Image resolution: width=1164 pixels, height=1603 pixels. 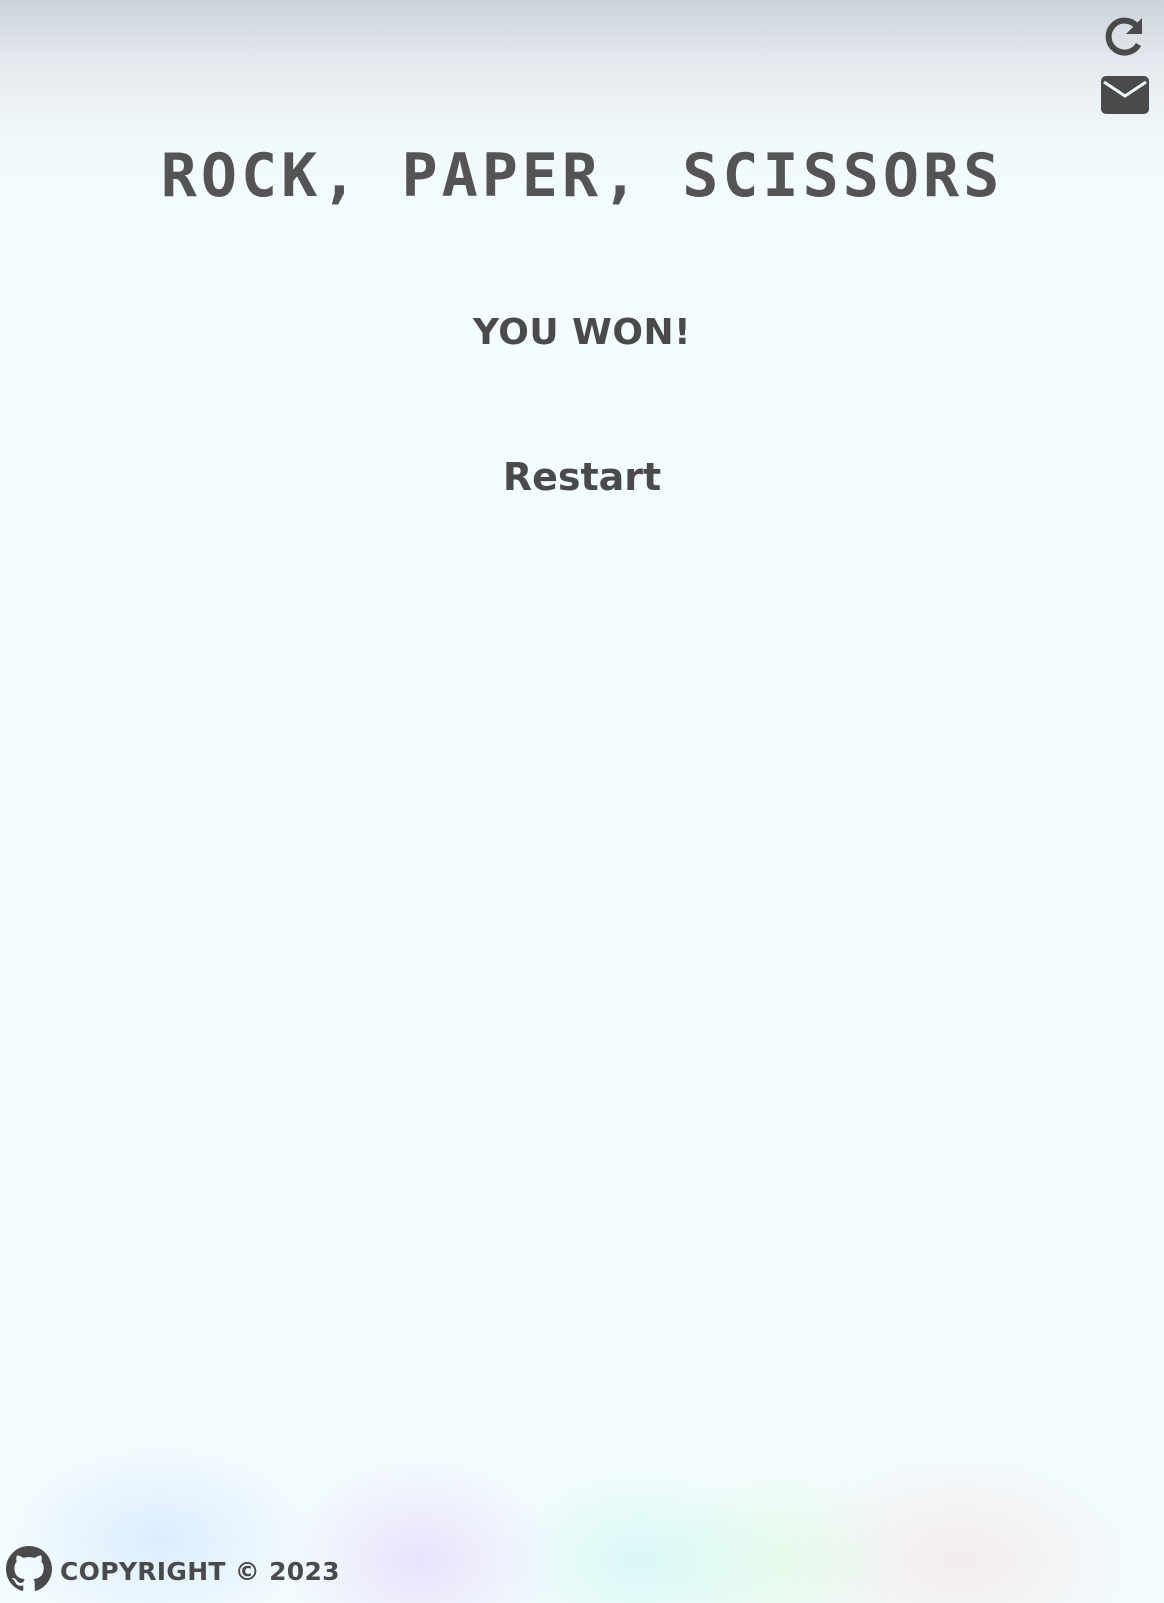 I want to click on github-icon, so click(x=29, y=1571).